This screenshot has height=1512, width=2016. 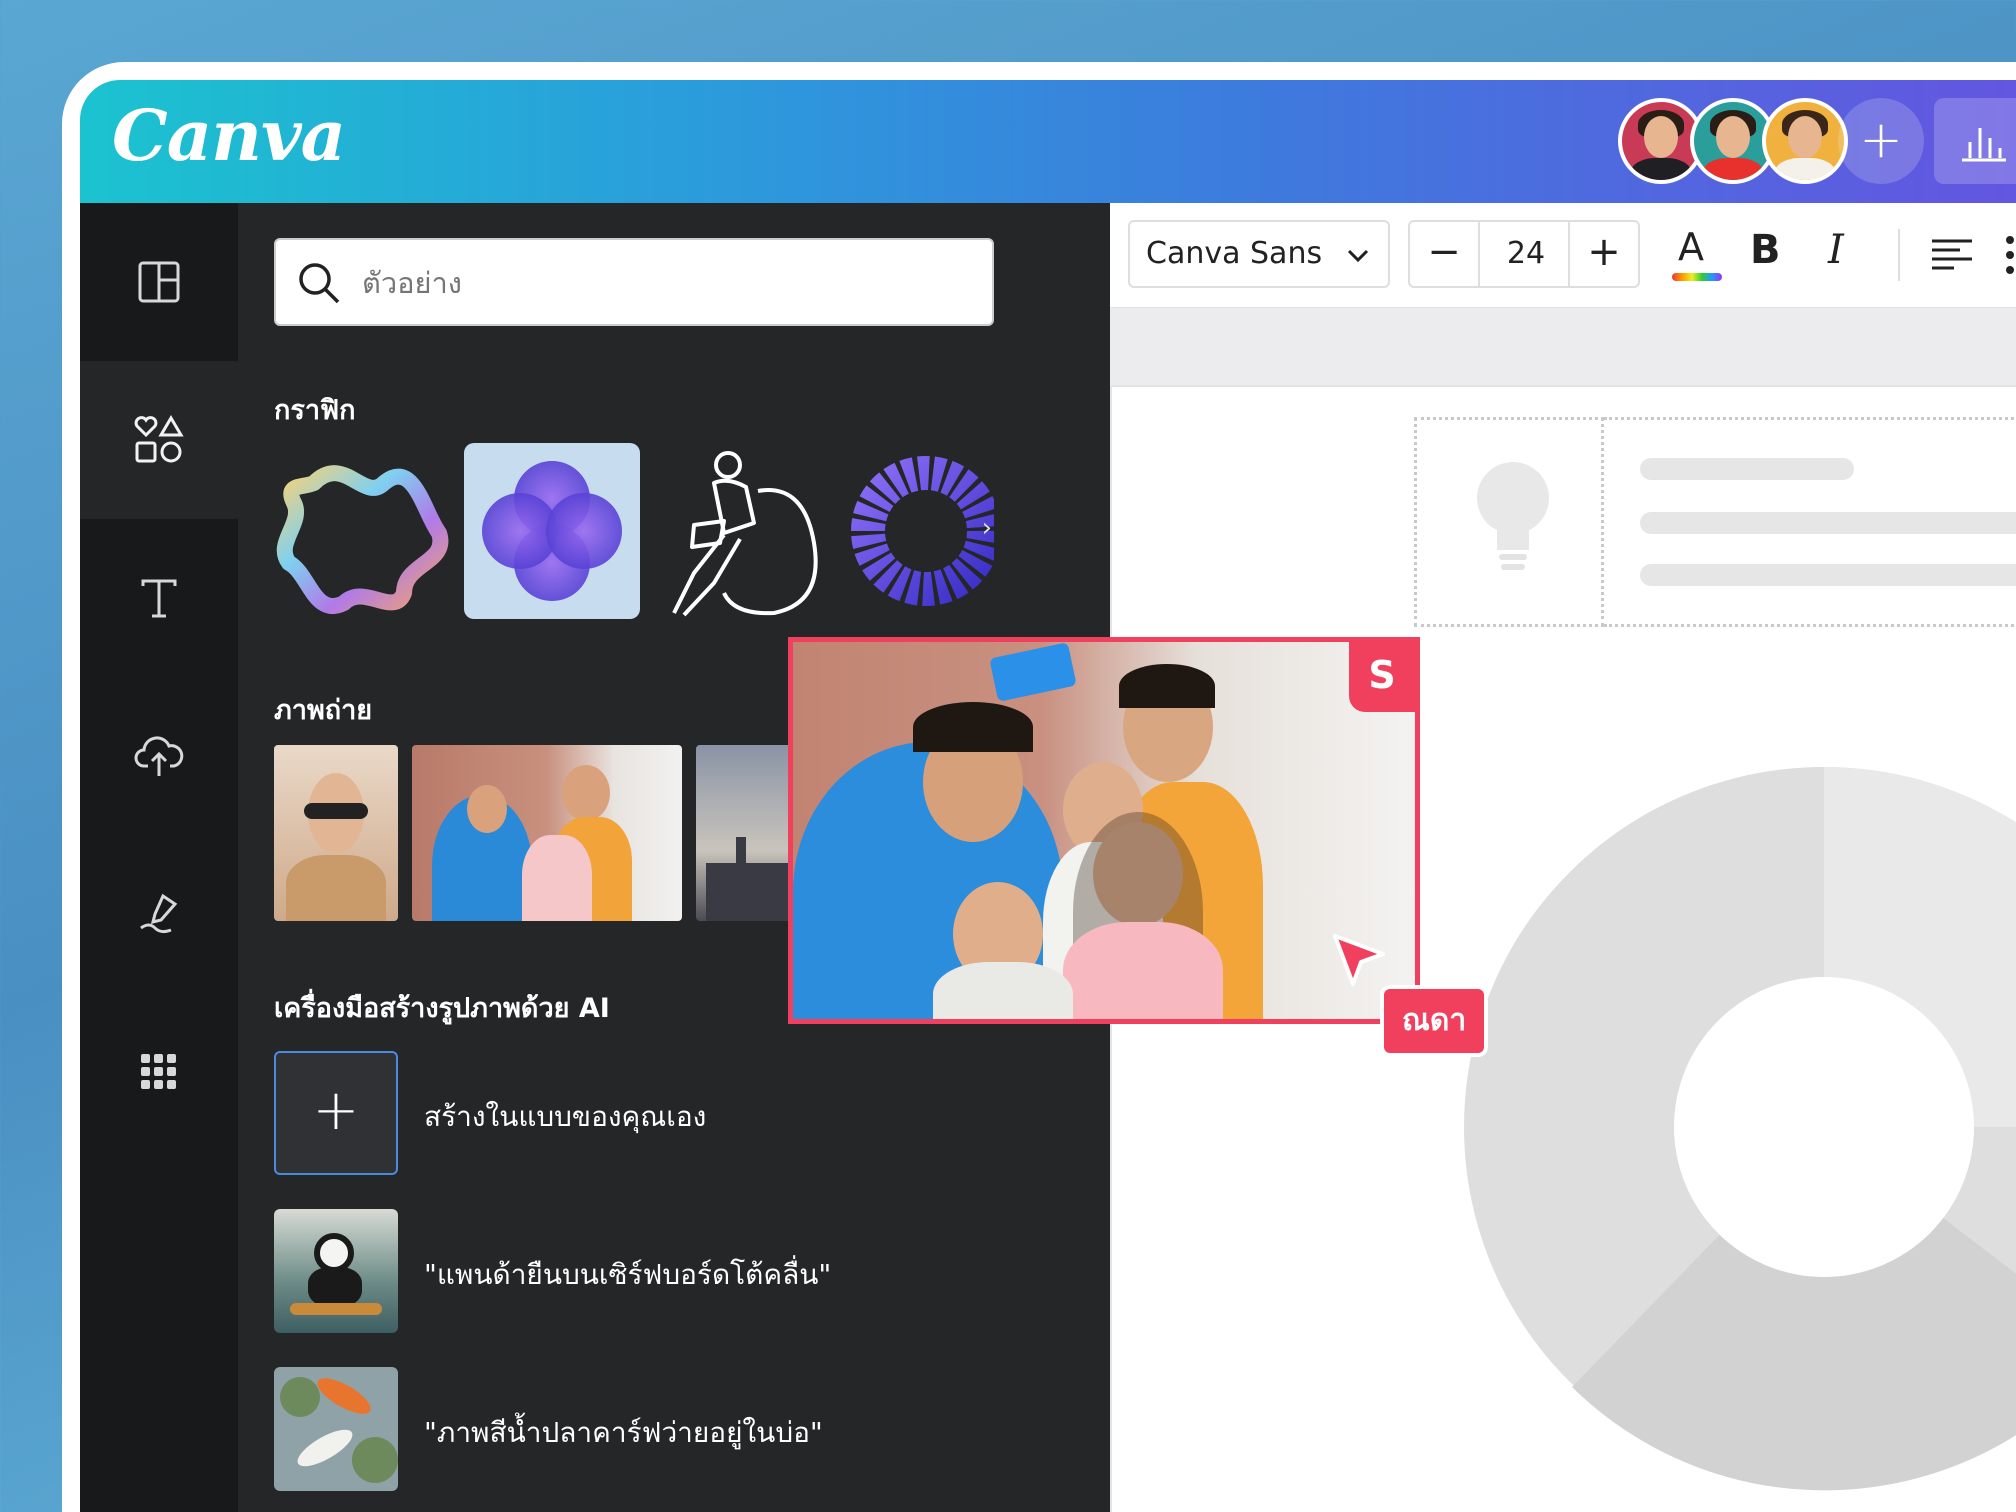 What do you see at coordinates (1899, 255) in the screenshot?
I see `toolbar-divider` at bounding box center [1899, 255].